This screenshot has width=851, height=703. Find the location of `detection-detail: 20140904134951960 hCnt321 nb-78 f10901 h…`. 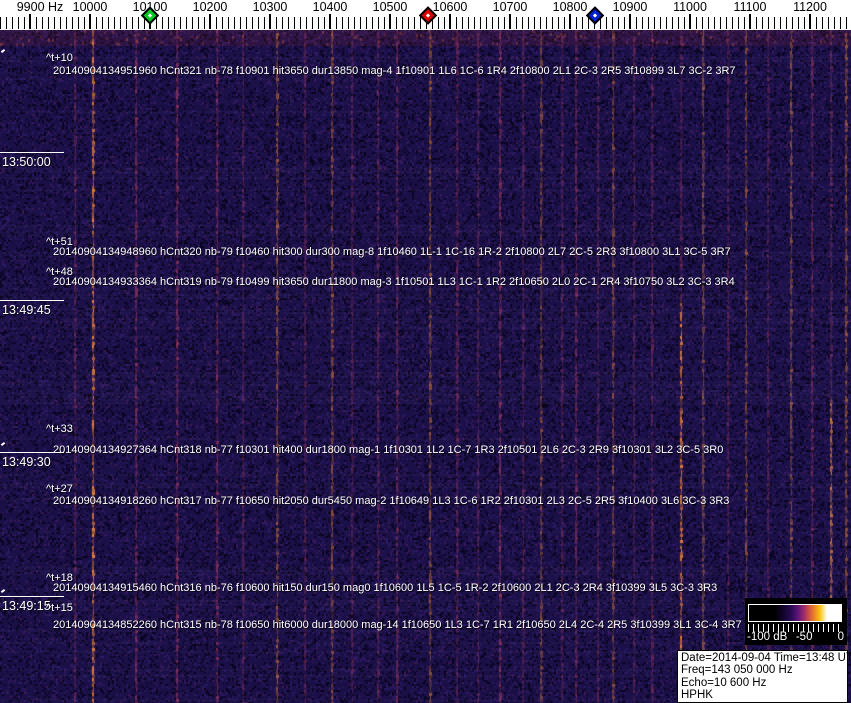

detection-detail: 20140904134951960 hCnt321 nb-78 f10901 h… is located at coordinates (394, 71).